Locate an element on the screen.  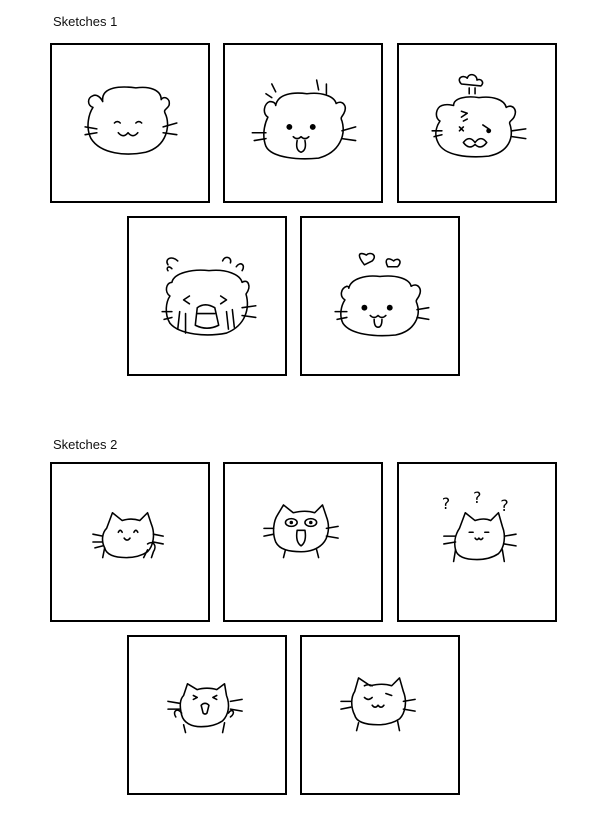
hamster-crying-icon is located at coordinates (209, 296).